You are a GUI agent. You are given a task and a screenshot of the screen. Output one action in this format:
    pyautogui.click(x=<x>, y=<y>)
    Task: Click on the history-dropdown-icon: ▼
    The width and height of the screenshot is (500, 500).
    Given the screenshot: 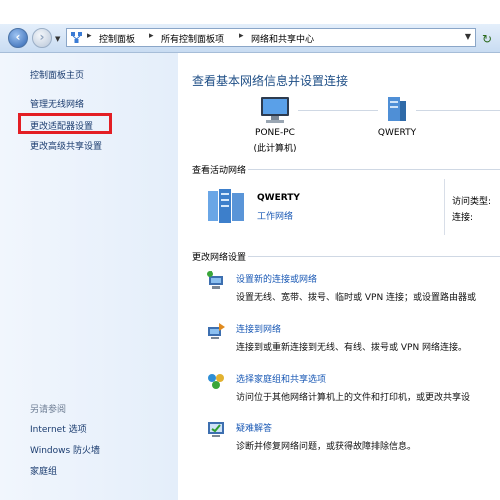 What is the action you would take?
    pyautogui.click(x=57, y=39)
    